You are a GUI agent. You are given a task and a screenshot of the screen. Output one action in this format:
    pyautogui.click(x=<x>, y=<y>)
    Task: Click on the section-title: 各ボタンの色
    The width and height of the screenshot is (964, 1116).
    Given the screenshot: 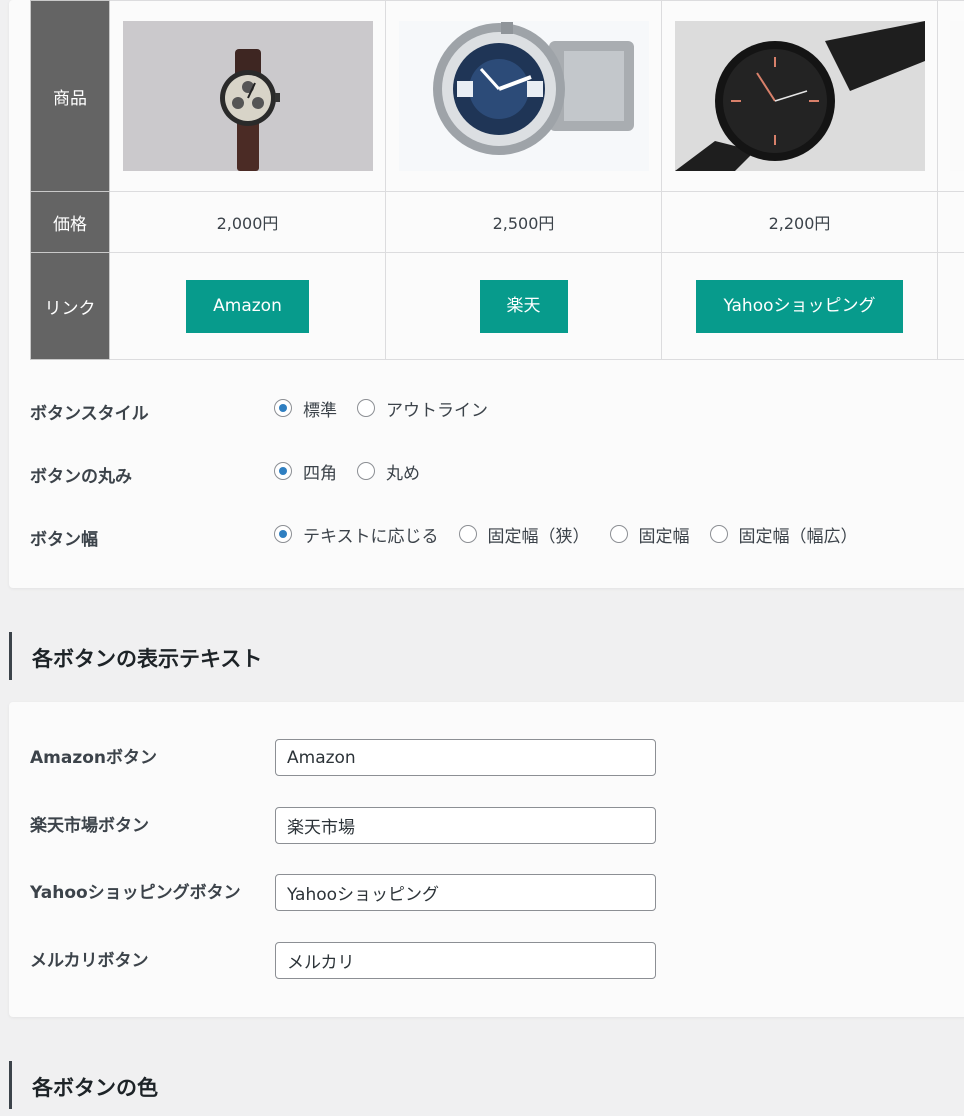 What is the action you would take?
    pyautogui.click(x=95, y=1088)
    